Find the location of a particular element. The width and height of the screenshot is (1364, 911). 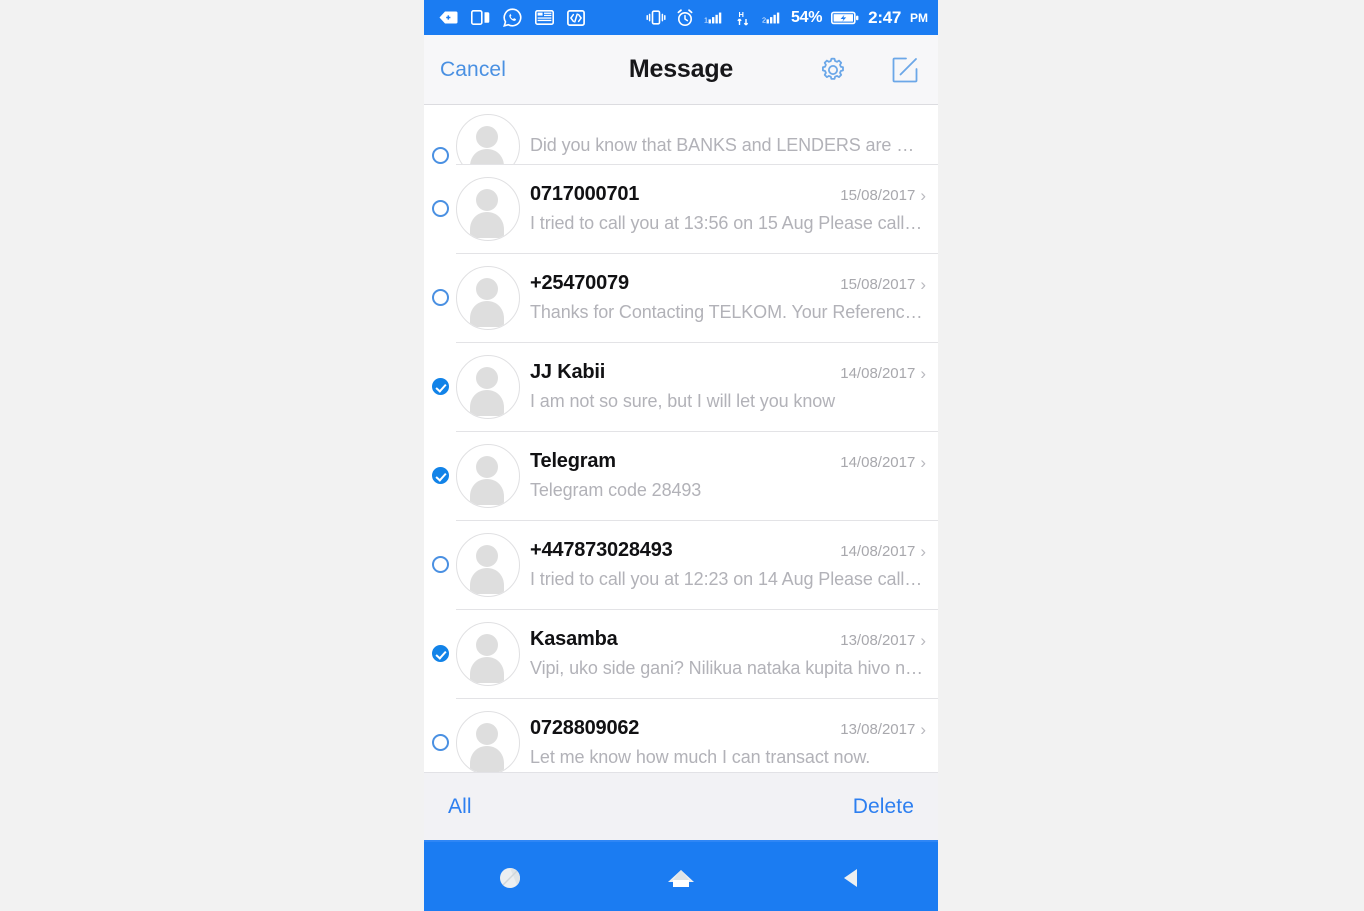

svg-text: 1 is located at coordinates (706, 19).